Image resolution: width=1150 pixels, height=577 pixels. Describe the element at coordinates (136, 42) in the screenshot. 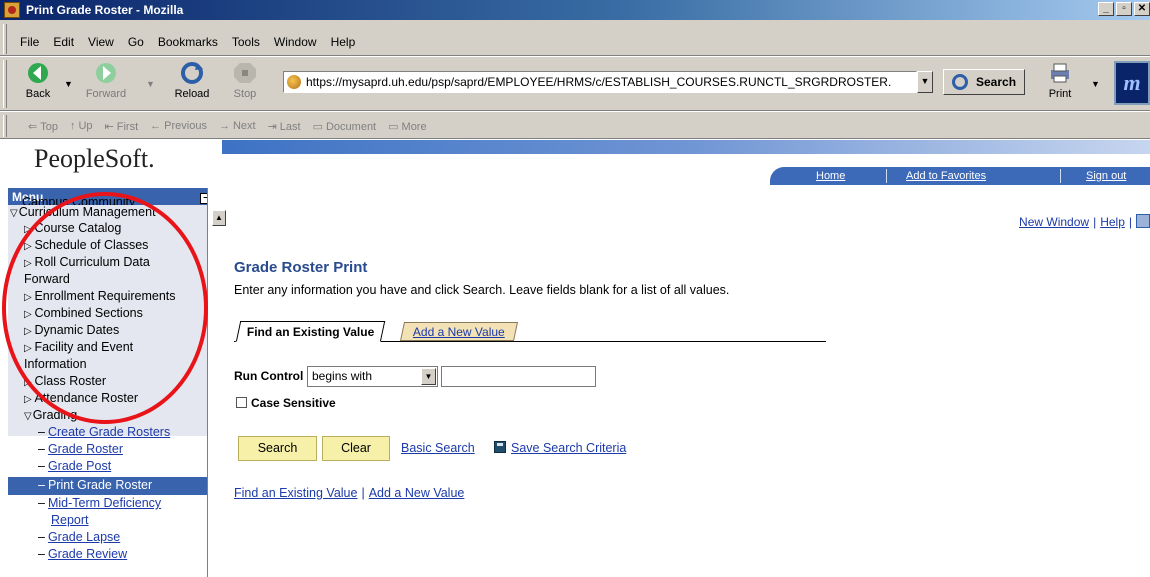

I see `menu-go: Go` at that location.